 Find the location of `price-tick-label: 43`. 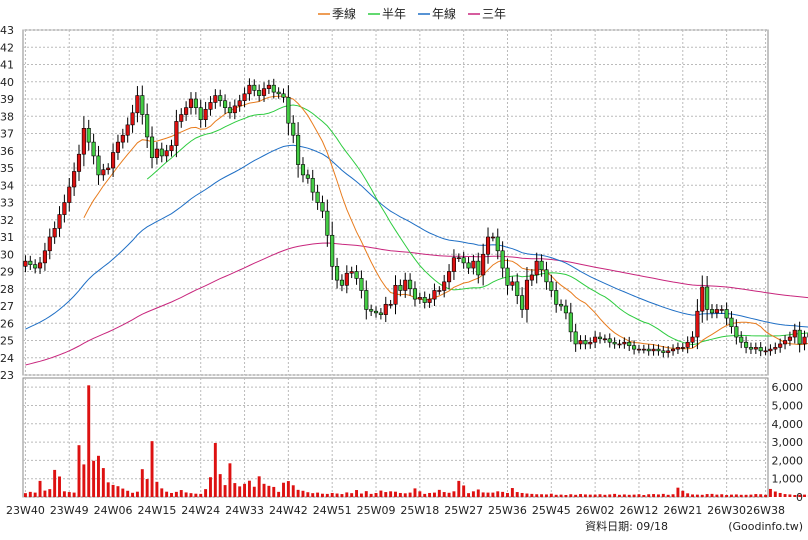

price-tick-label: 43 is located at coordinates (7, 30).